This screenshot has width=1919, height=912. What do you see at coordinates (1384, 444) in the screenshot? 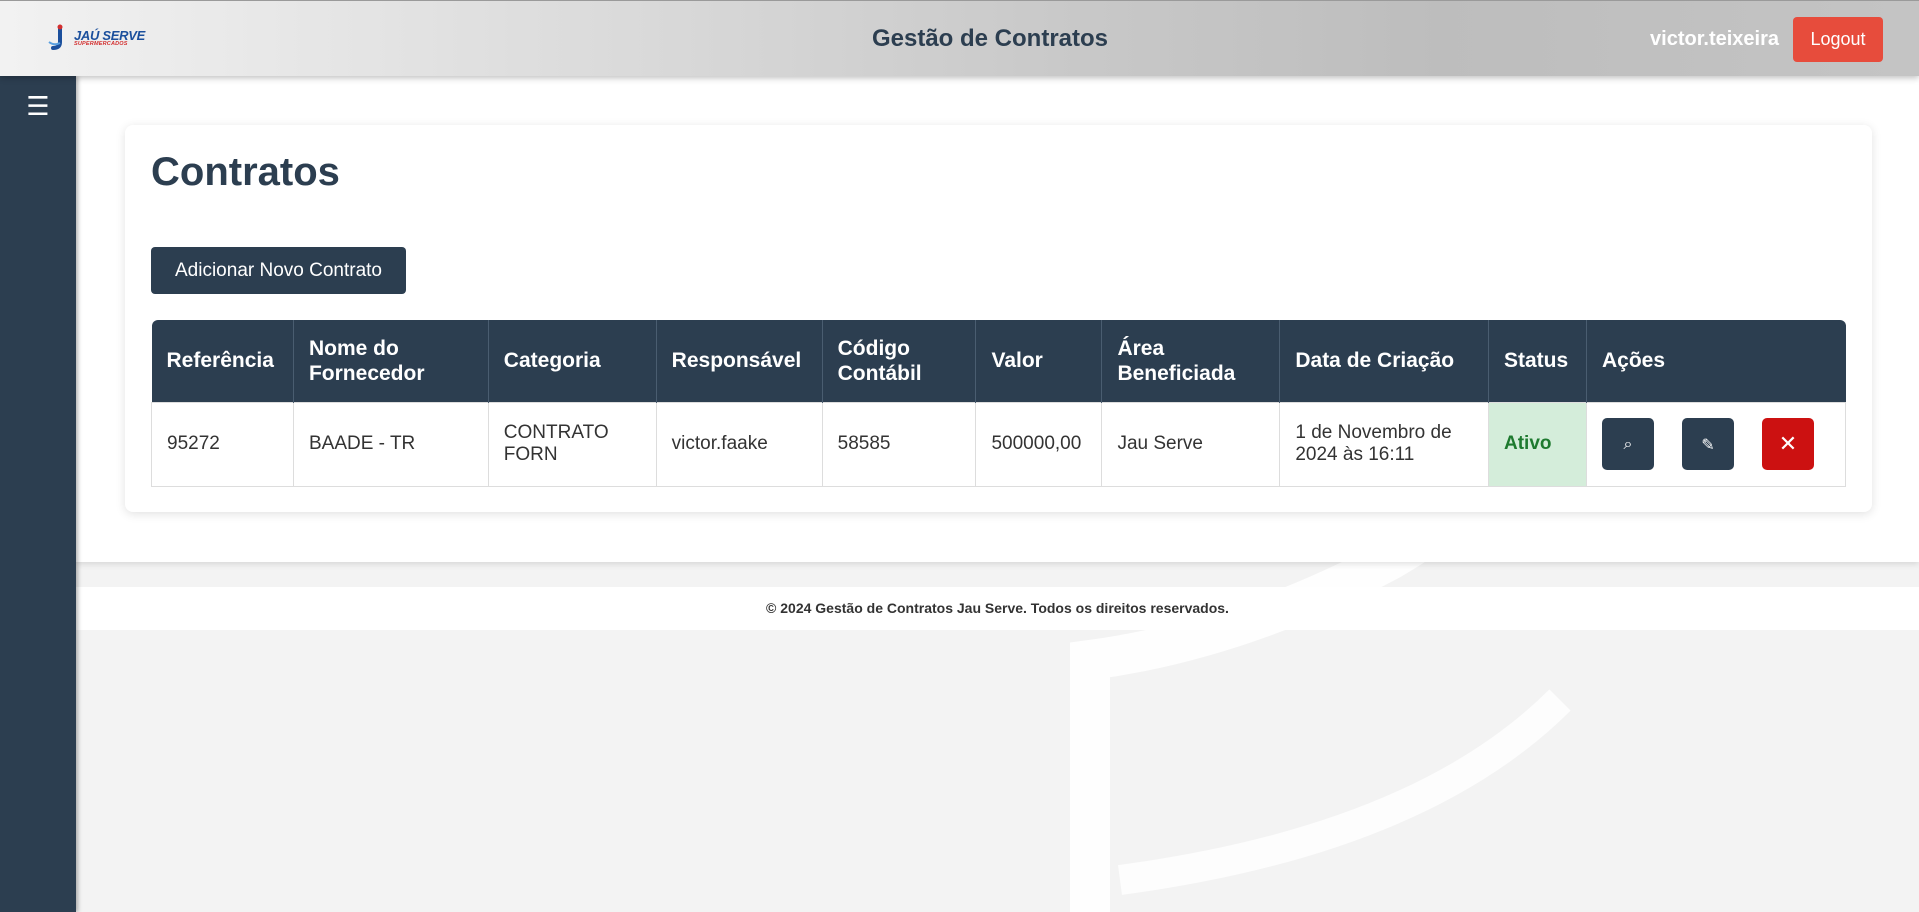
I see `cell-data-criacao: 1 de Novembro de 2024 às 16:11` at bounding box center [1384, 444].